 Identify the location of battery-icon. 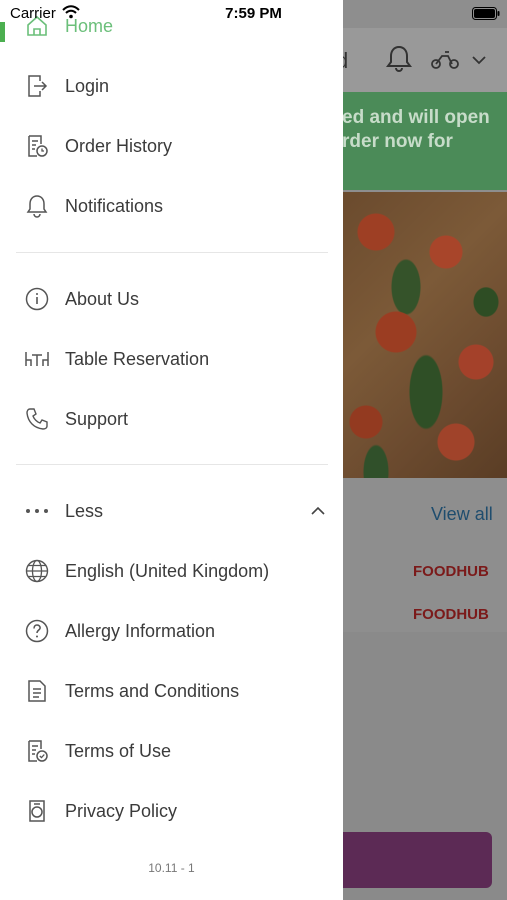
(486, 13).